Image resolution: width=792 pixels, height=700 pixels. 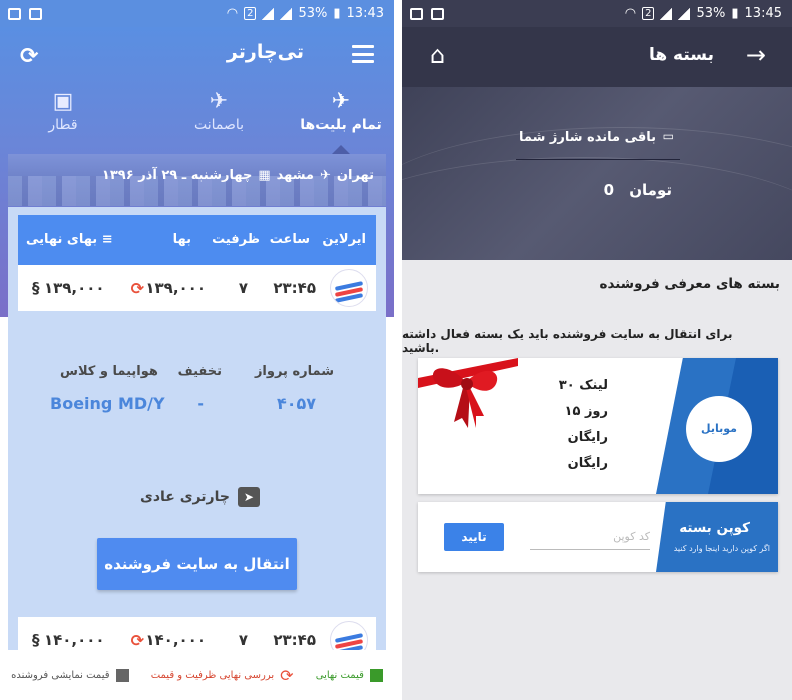 I want to click on credit-unit: تومان, so click(x=650, y=190).